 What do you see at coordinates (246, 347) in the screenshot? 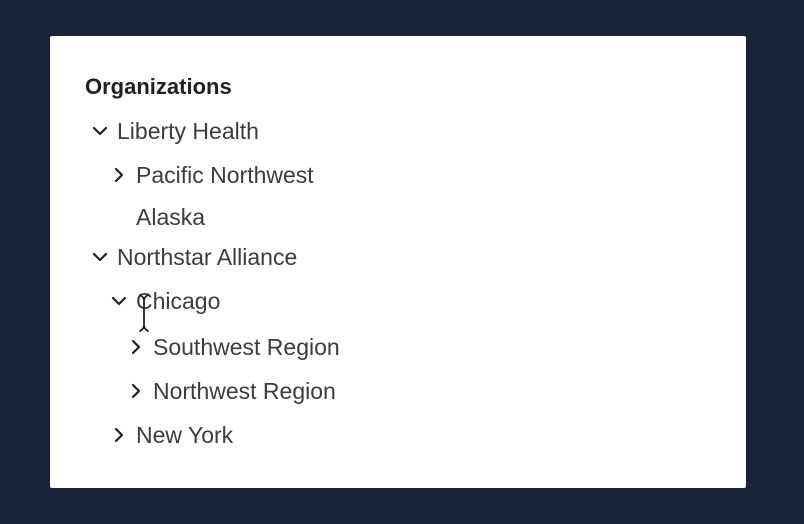
I see `tree-node-label: Southwest Region` at bounding box center [246, 347].